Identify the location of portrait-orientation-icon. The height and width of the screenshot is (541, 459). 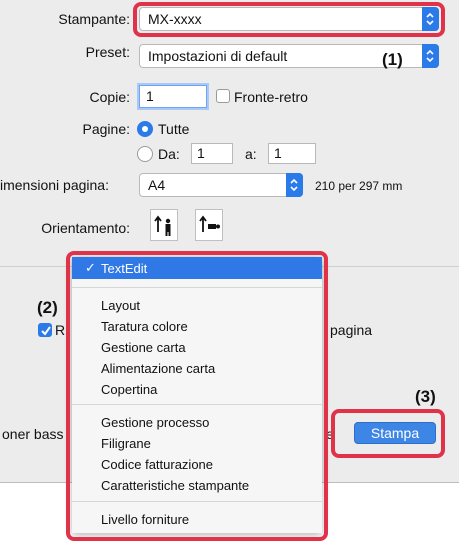
(164, 225).